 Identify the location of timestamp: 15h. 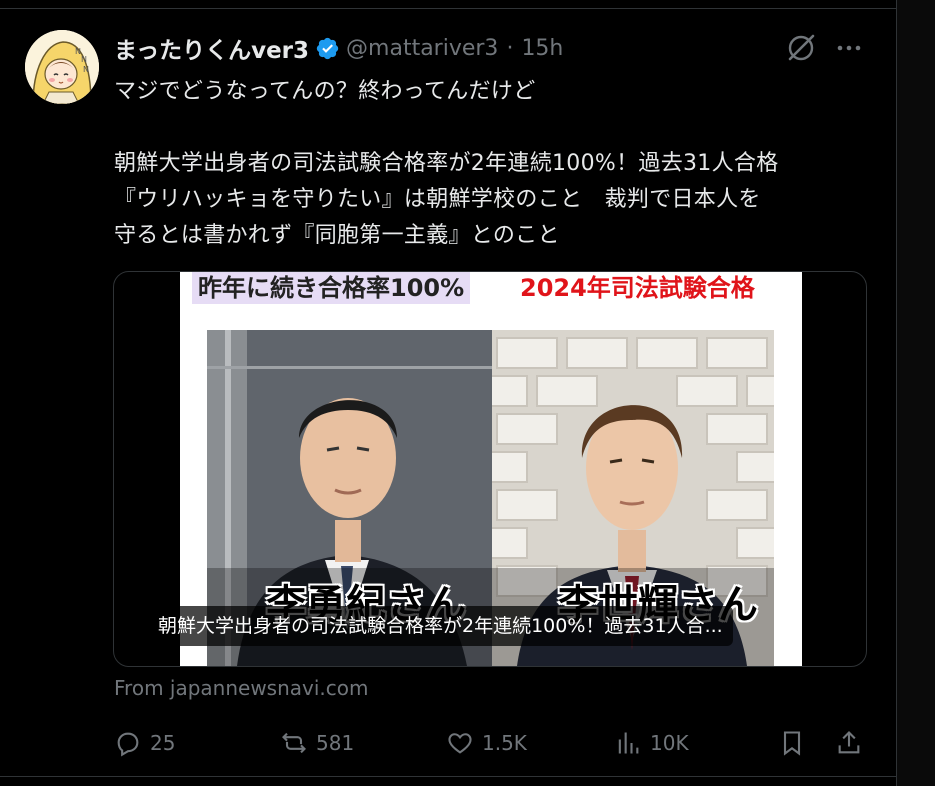
(542, 48).